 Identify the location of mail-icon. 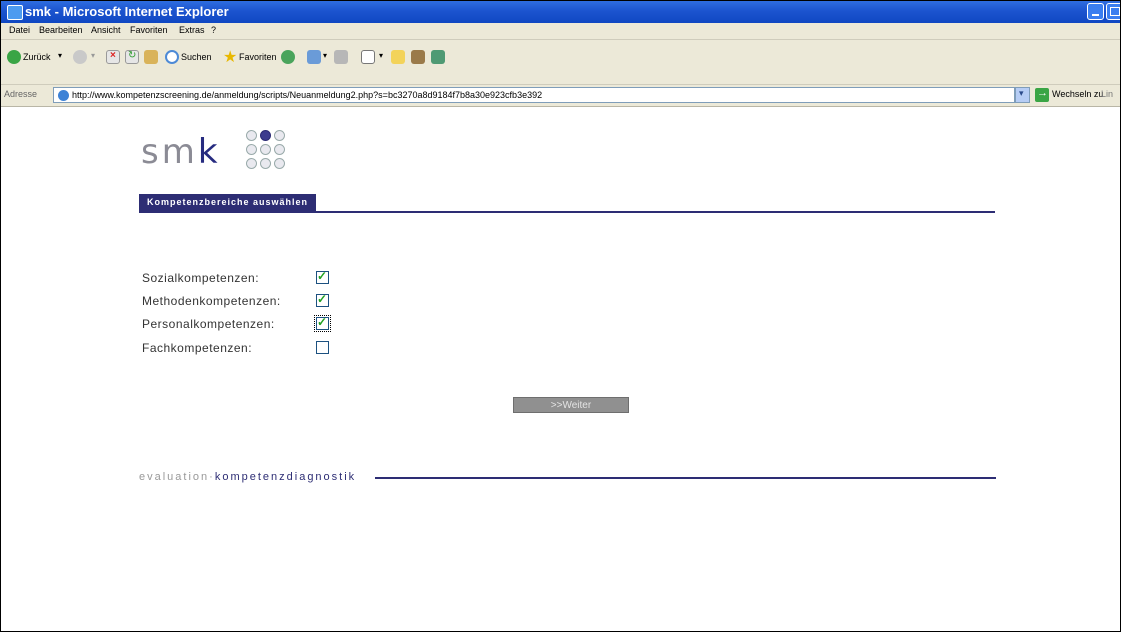
(314, 57).